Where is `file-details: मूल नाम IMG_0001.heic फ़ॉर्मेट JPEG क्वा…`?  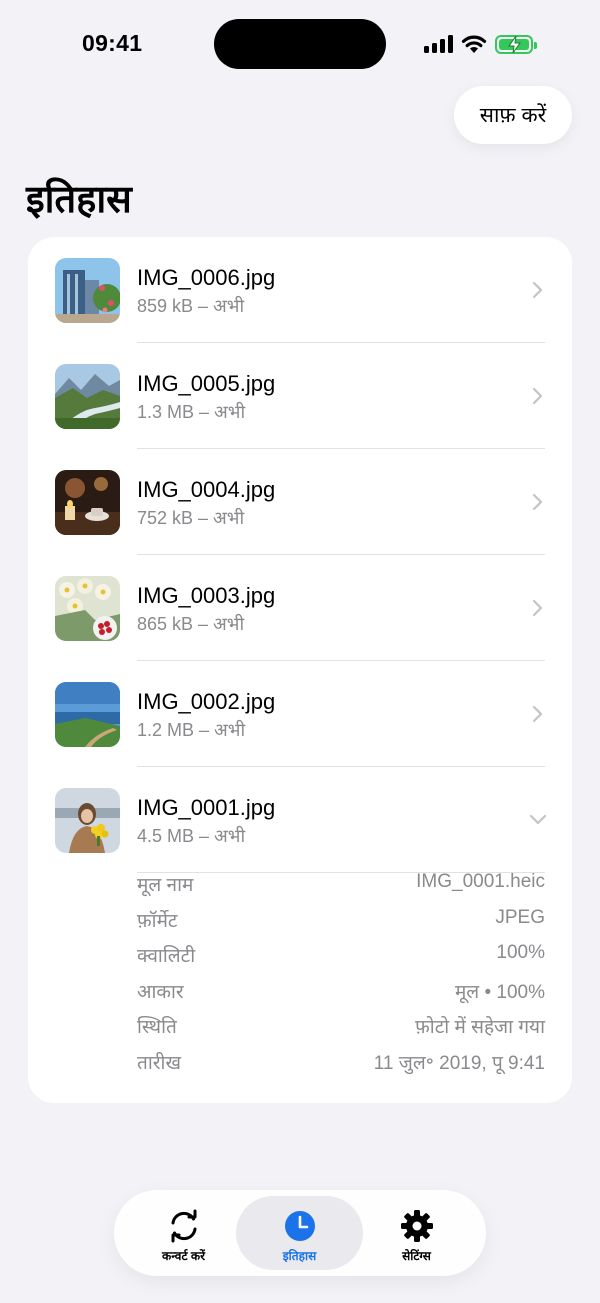
file-details: मूल नाम IMG_0001.heic फ़ॉर्मेट JPEG क्वा… is located at coordinates (341, 971).